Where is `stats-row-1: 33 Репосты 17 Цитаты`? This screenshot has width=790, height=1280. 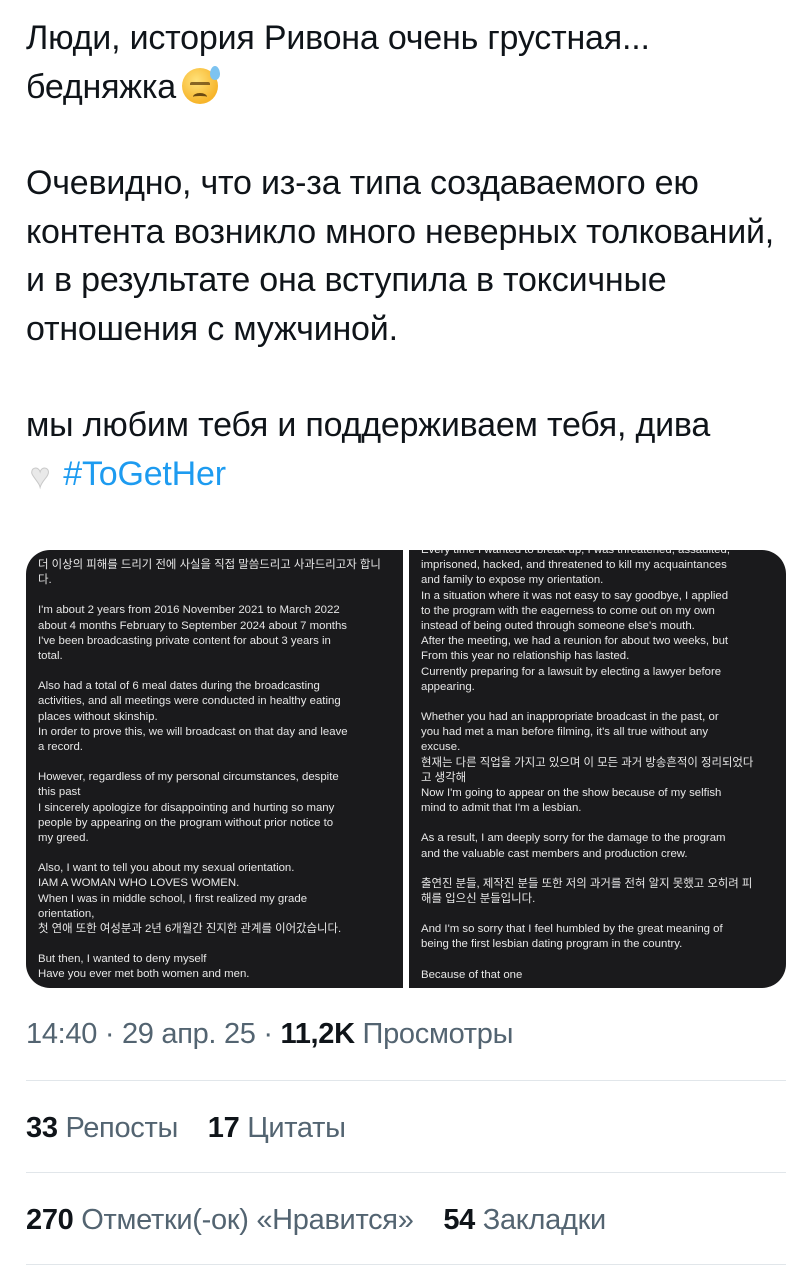 stats-row-1: 33 Репосты 17 Цитаты is located at coordinates (197, 1128).